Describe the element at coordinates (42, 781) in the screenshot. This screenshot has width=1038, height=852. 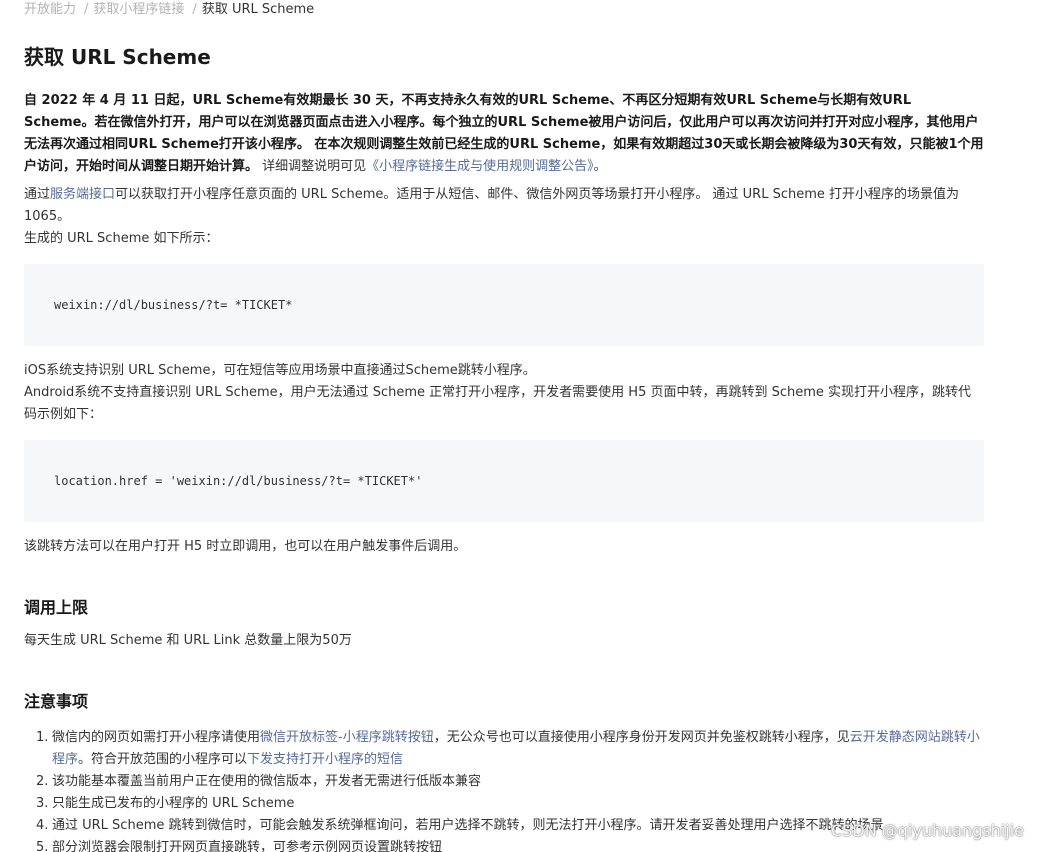
I see `list-item-number: 2.` at that location.